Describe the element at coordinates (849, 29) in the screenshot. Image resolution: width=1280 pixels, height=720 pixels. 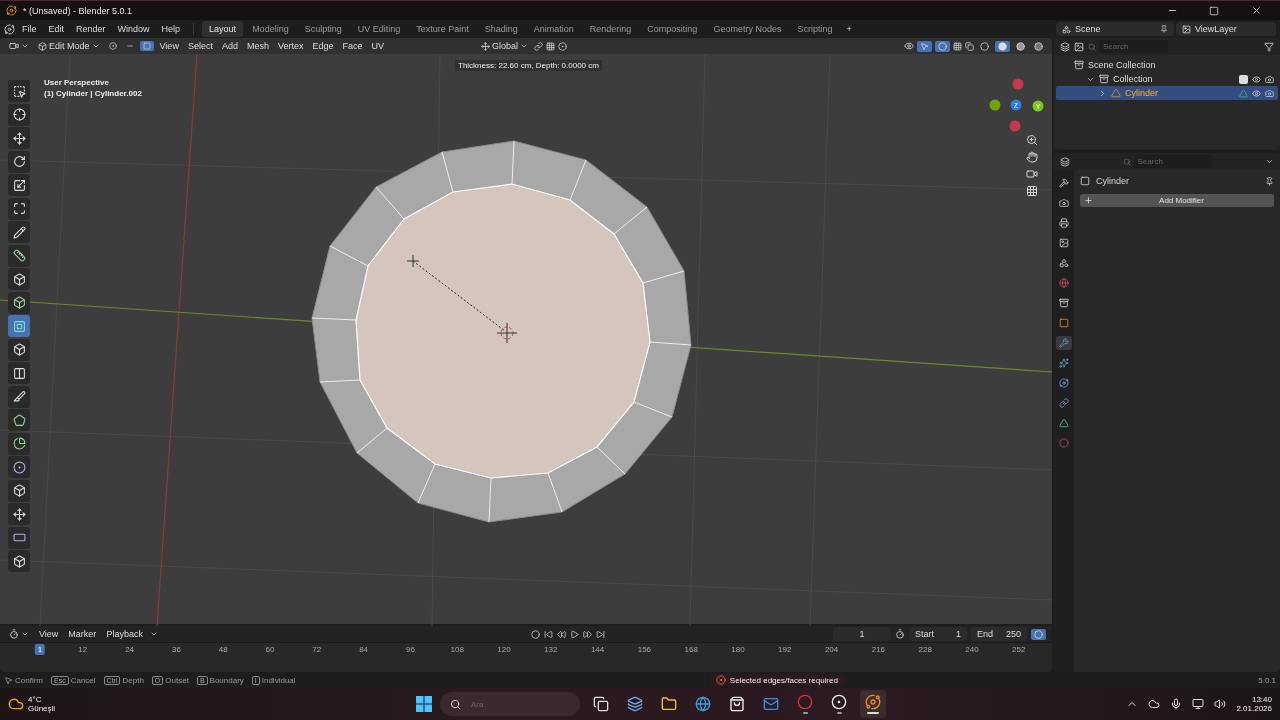
I see `add-workspace-button: +` at that location.